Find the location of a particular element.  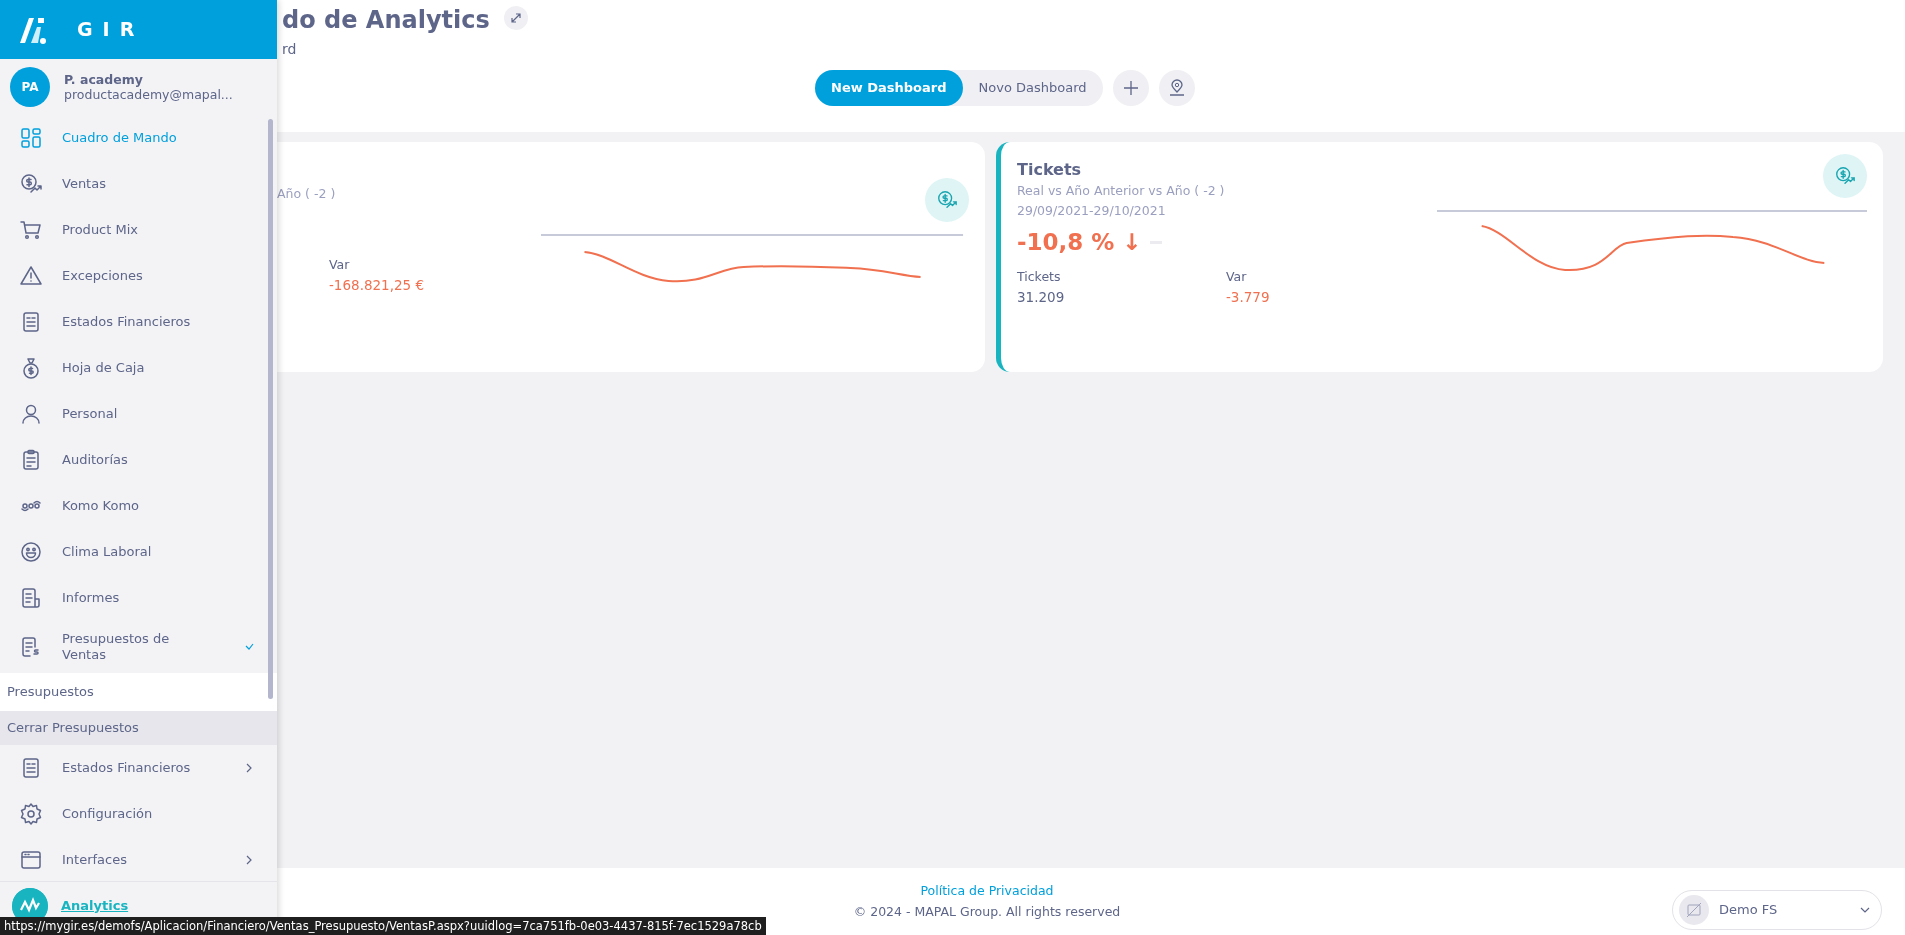

logo-text: GIR is located at coordinates (111, 30).